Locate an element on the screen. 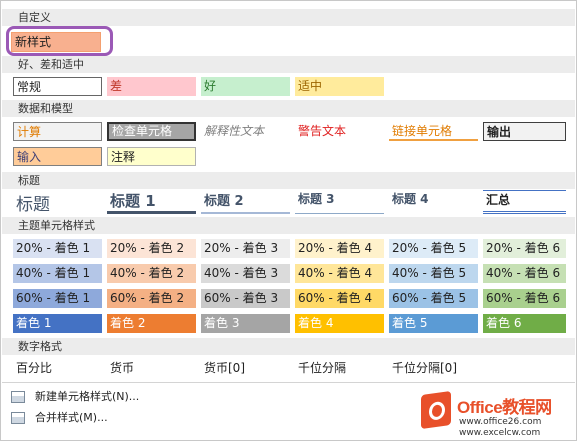 The width and height of the screenshot is (577, 441). style-neutral: 适中 is located at coordinates (339, 86).